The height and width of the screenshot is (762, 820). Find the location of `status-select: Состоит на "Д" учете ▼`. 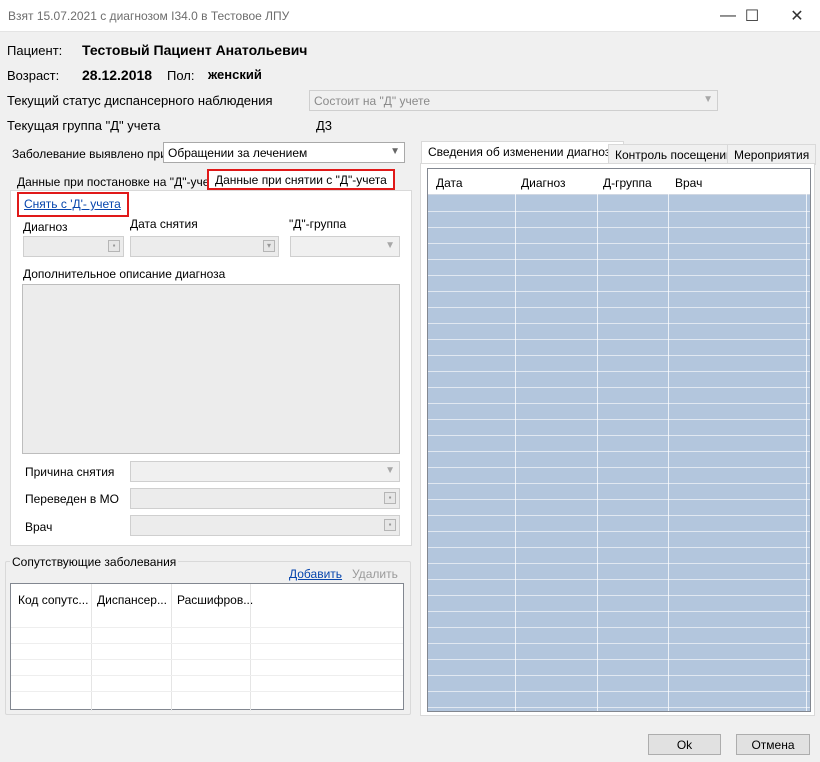

status-select: Состоит на "Д" учете ▼ is located at coordinates (513, 100).